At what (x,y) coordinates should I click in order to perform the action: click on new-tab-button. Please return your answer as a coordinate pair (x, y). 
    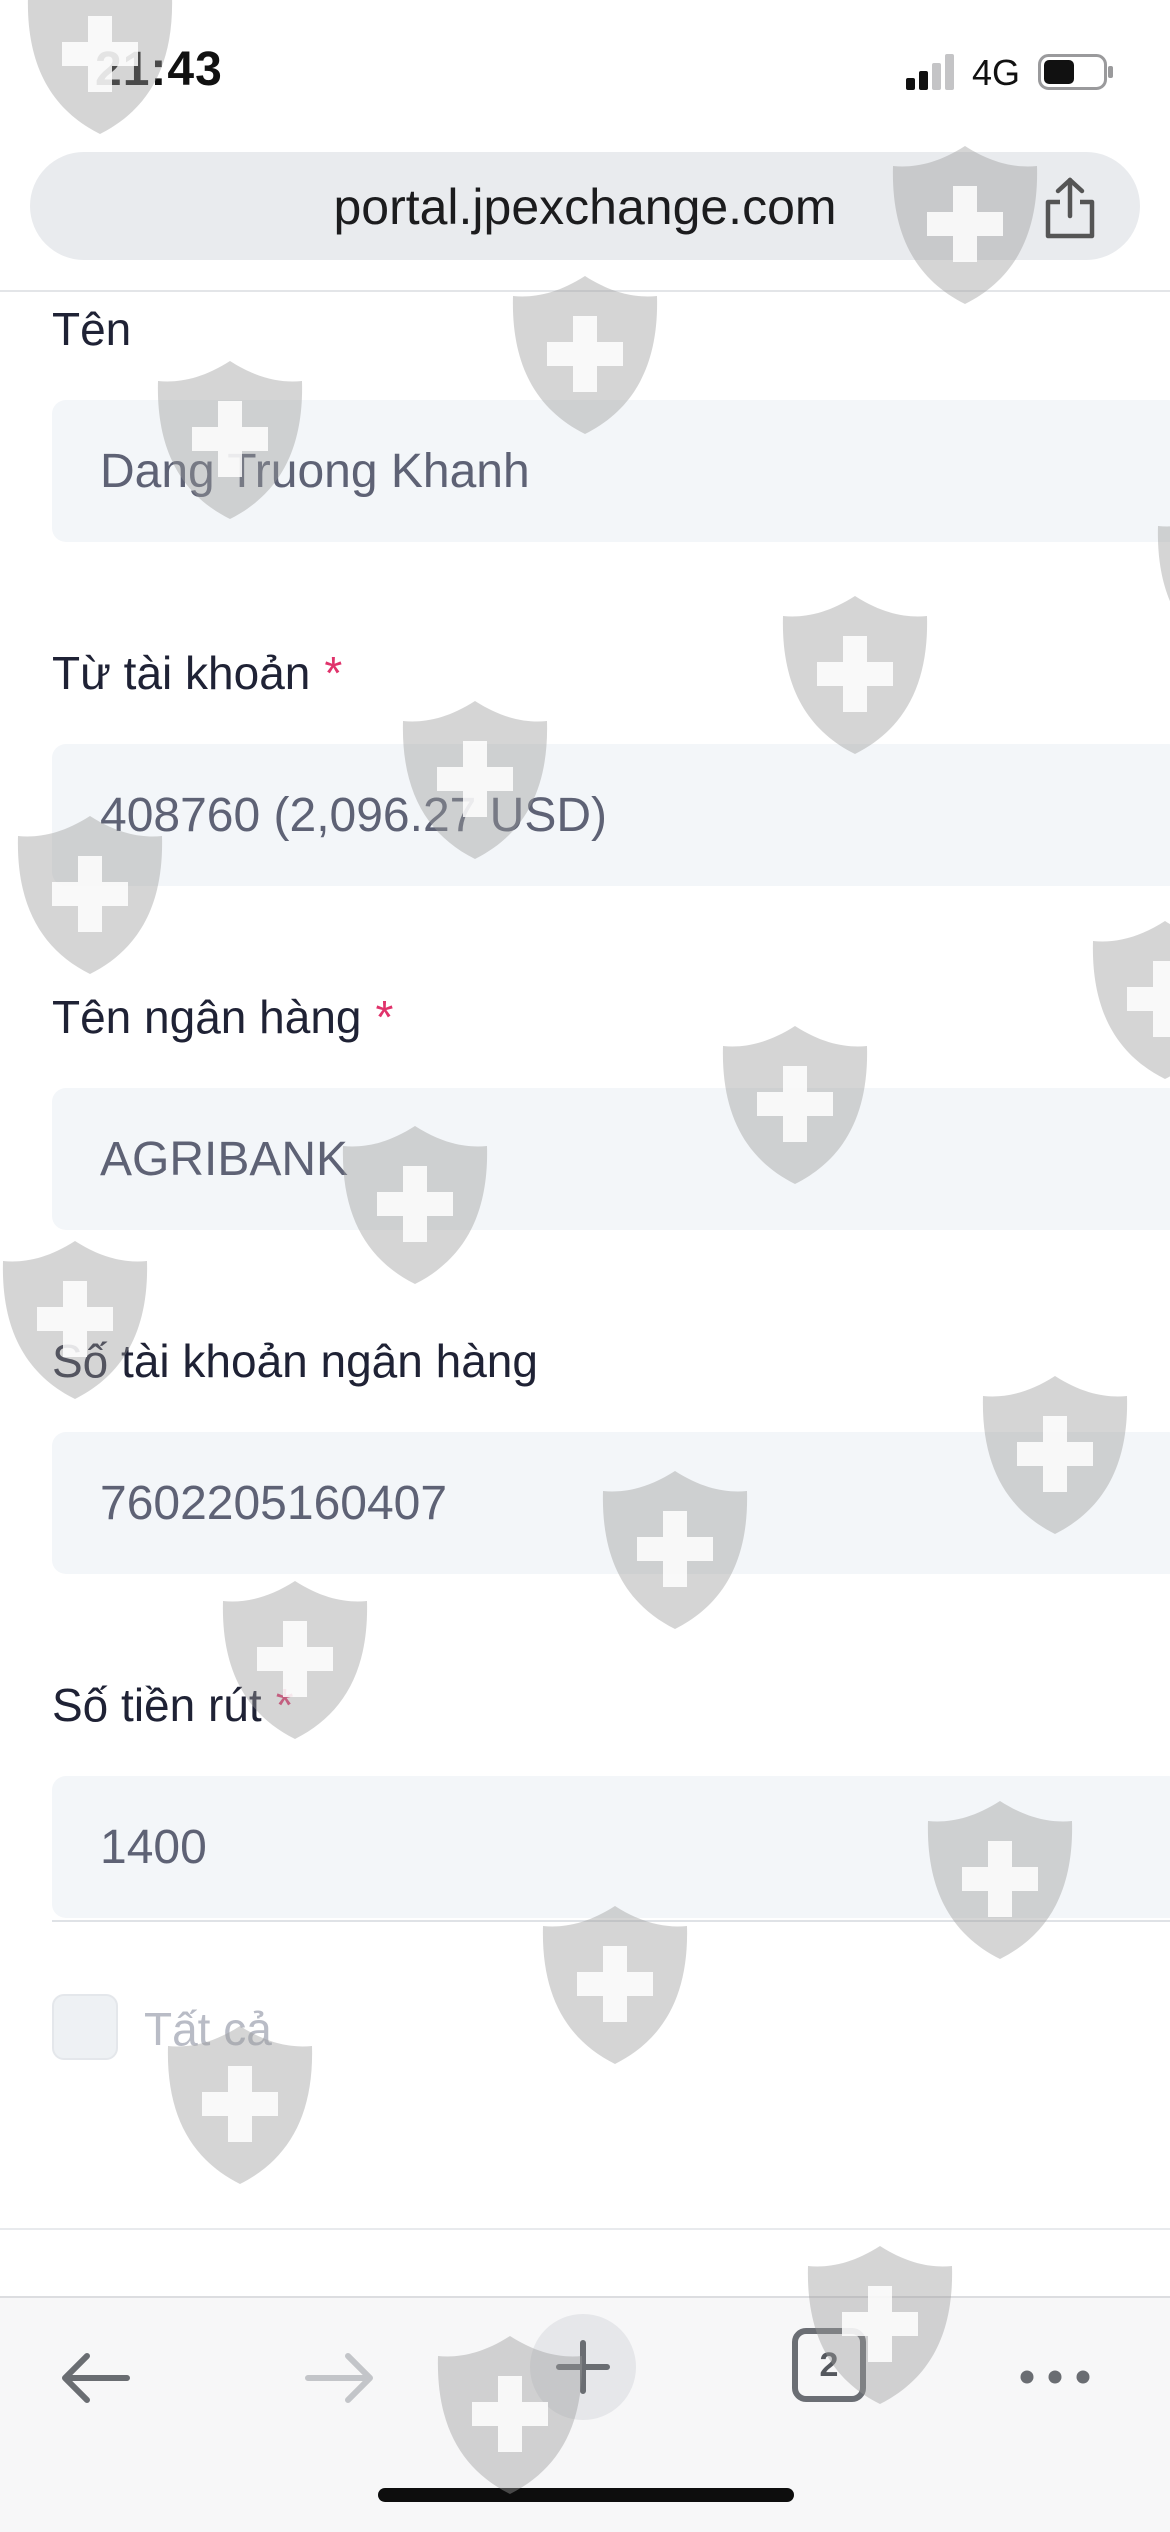
    Looking at the image, I should click on (583, 2367).